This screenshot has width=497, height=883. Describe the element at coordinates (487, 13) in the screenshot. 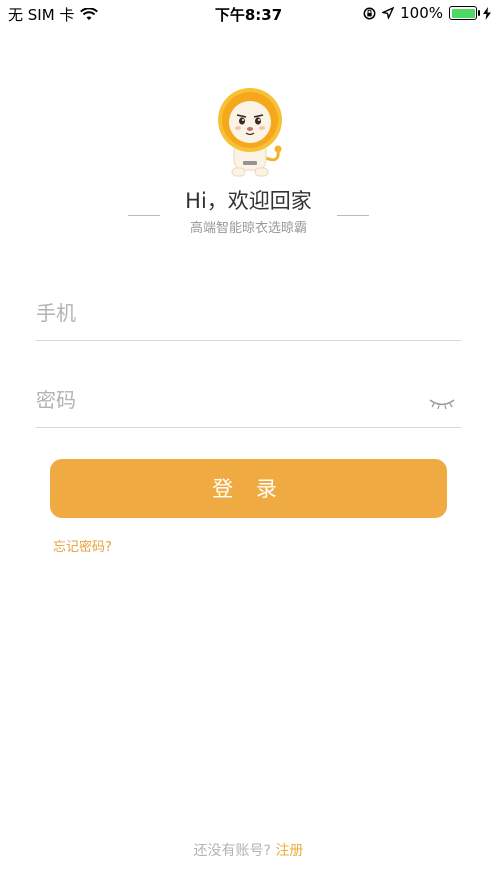

I see `charging-icon` at that location.